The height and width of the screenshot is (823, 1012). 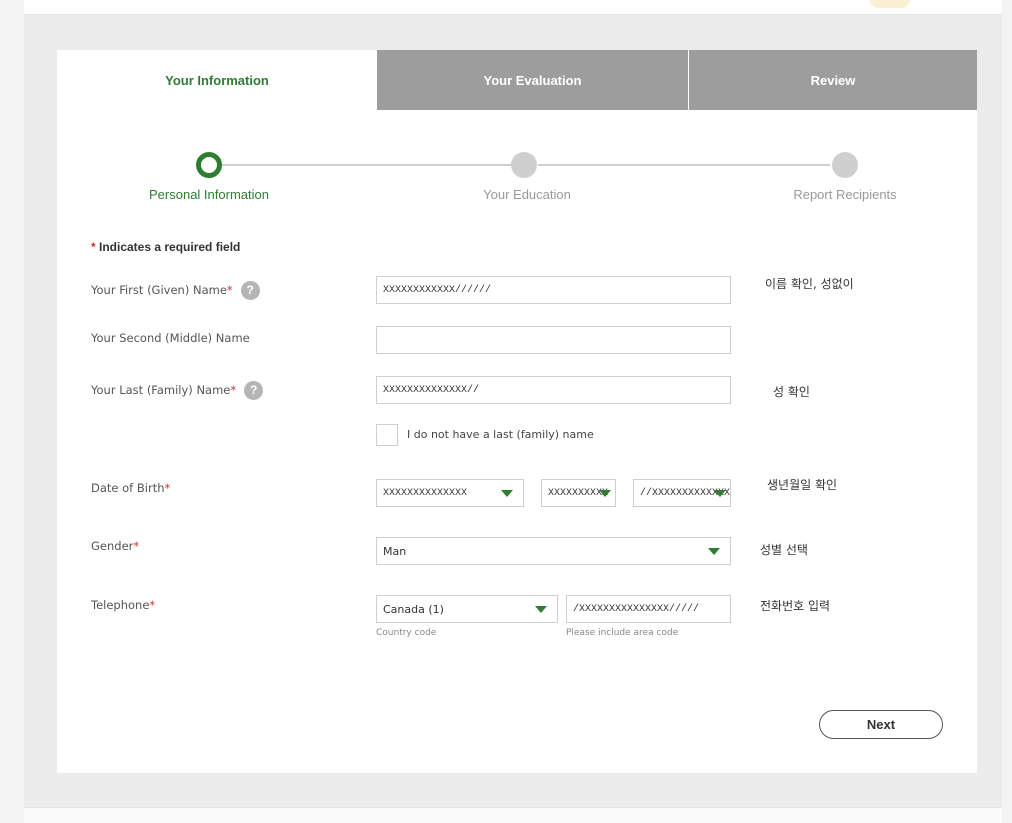 I want to click on gender-label: Gender*, so click(x=115, y=546).